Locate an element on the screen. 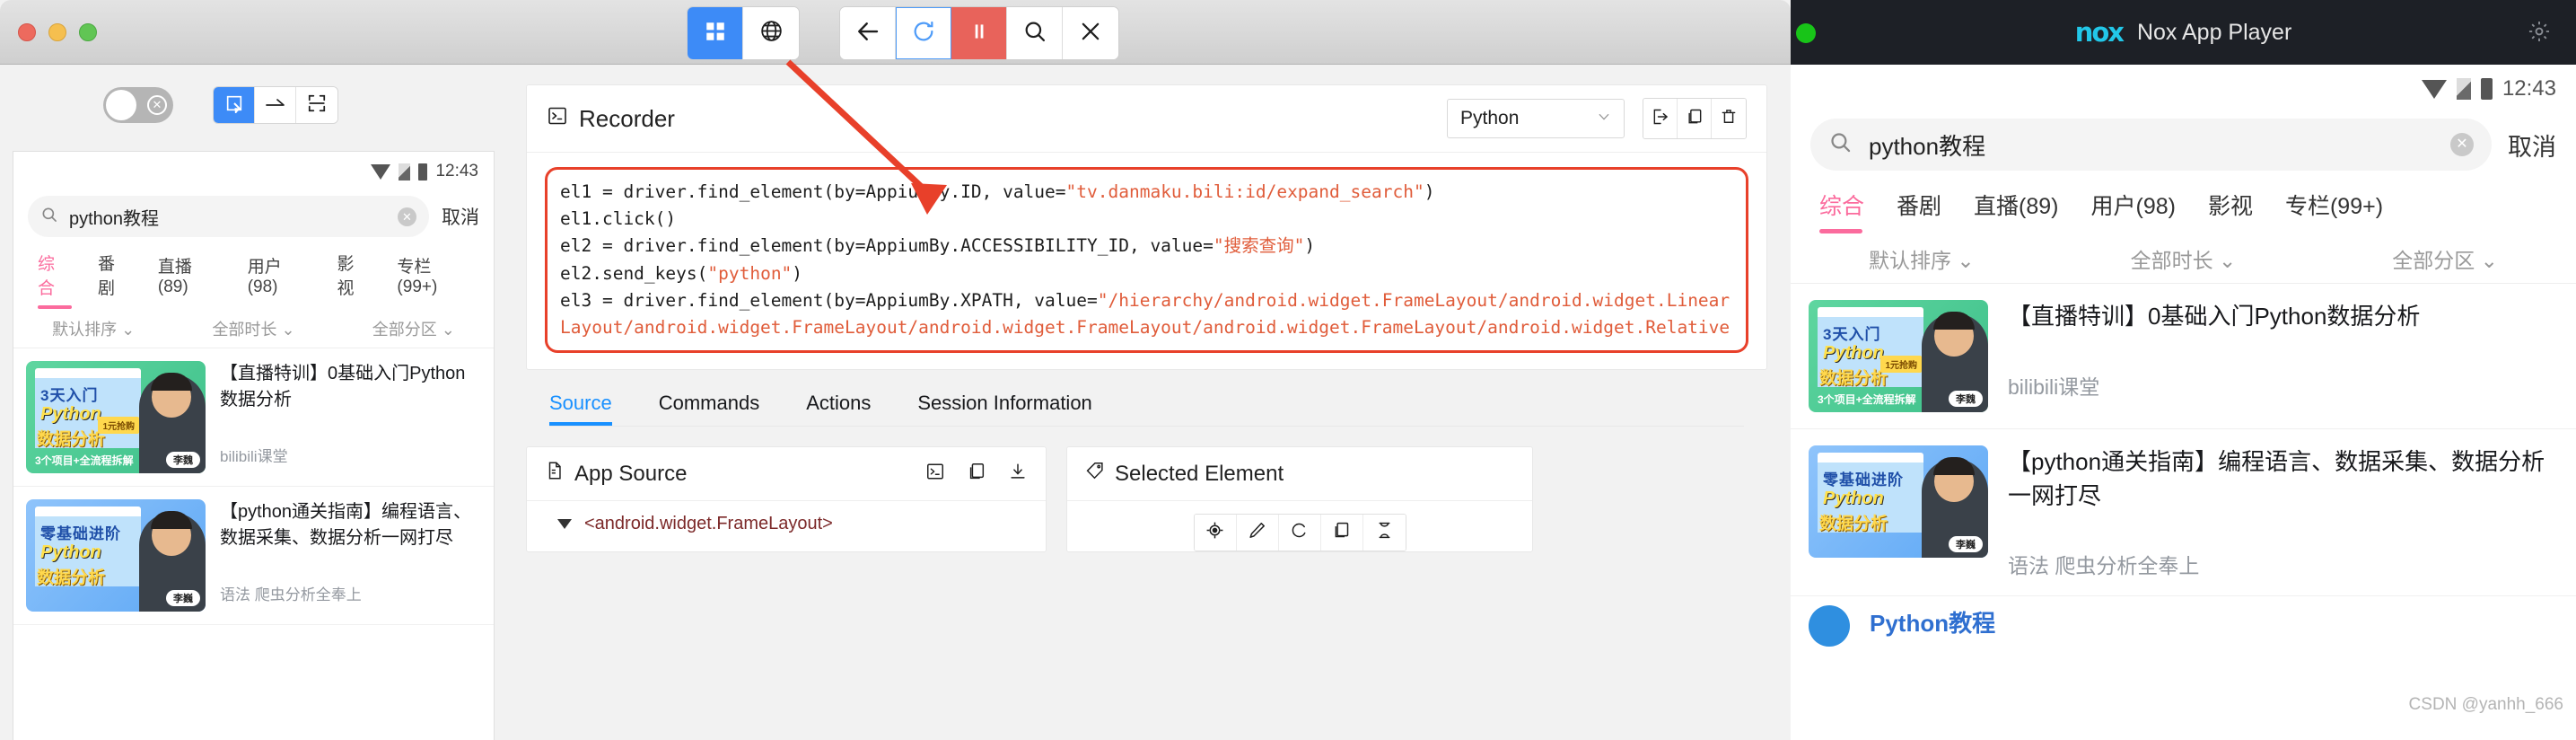 The height and width of the screenshot is (740, 2576). device-category-tab: 综合 is located at coordinates (54, 280).